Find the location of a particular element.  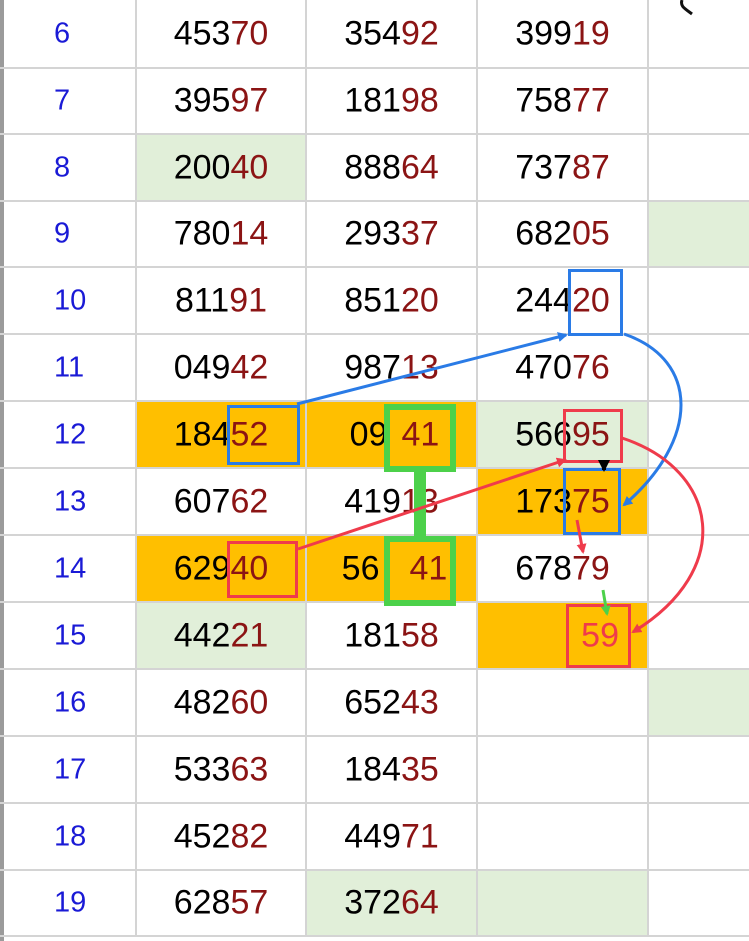

scribble-mark is located at coordinates (686, 8).